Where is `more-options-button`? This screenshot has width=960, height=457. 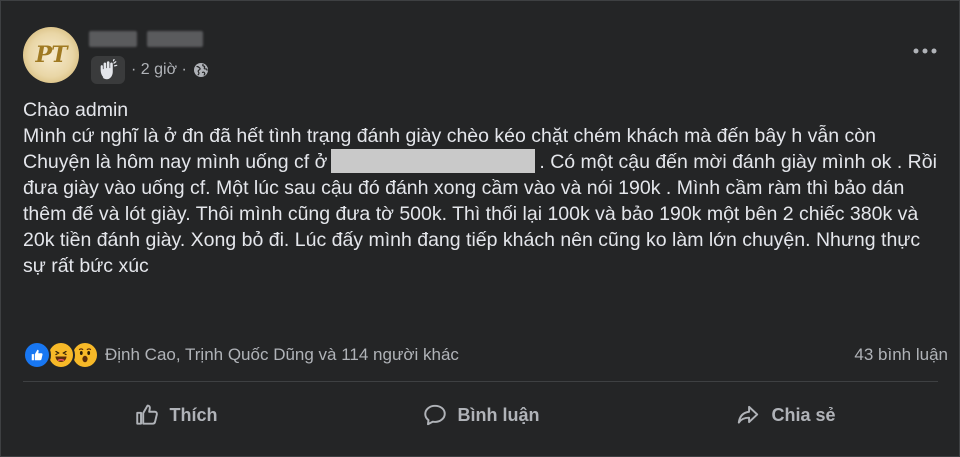 more-options-button is located at coordinates (925, 51).